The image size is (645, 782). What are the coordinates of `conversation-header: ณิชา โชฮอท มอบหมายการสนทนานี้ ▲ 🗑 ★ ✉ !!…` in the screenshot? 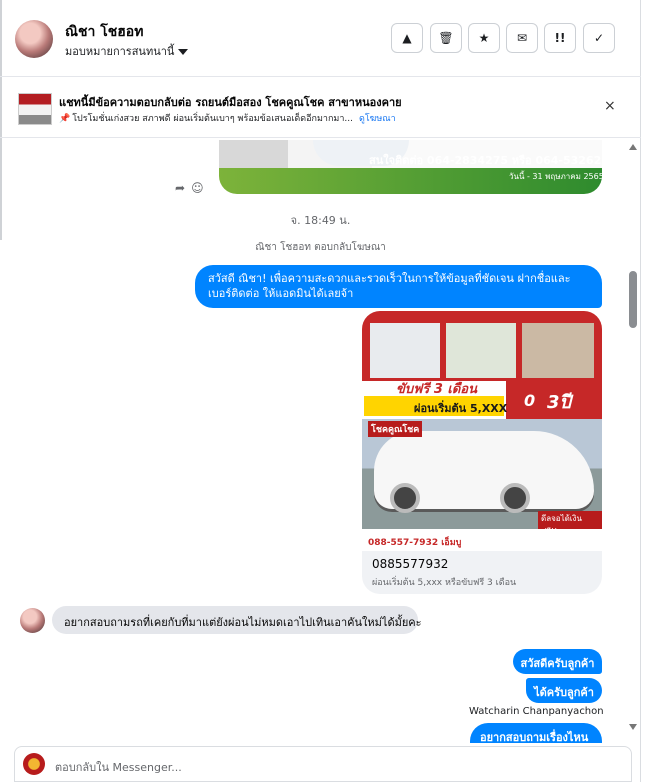 It's located at (320, 38).